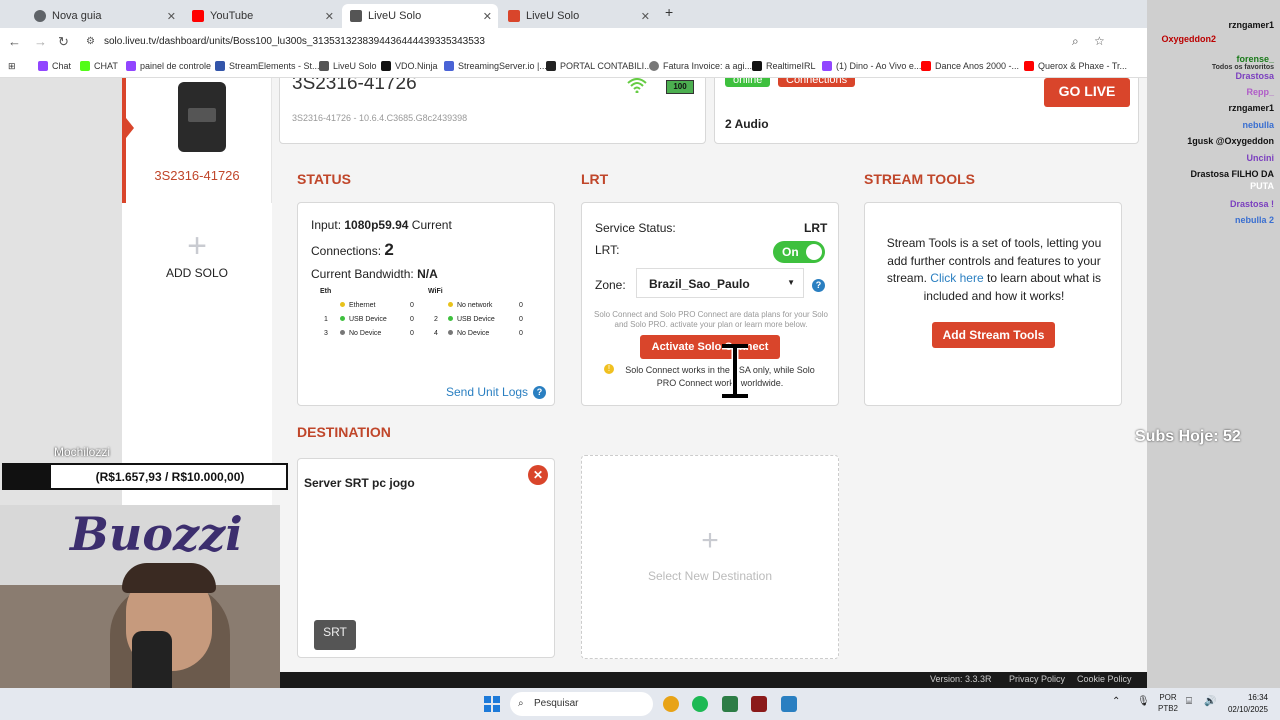 The height and width of the screenshot is (720, 1280). I want to click on tab-label: LiveU Solo, so click(553, 16).